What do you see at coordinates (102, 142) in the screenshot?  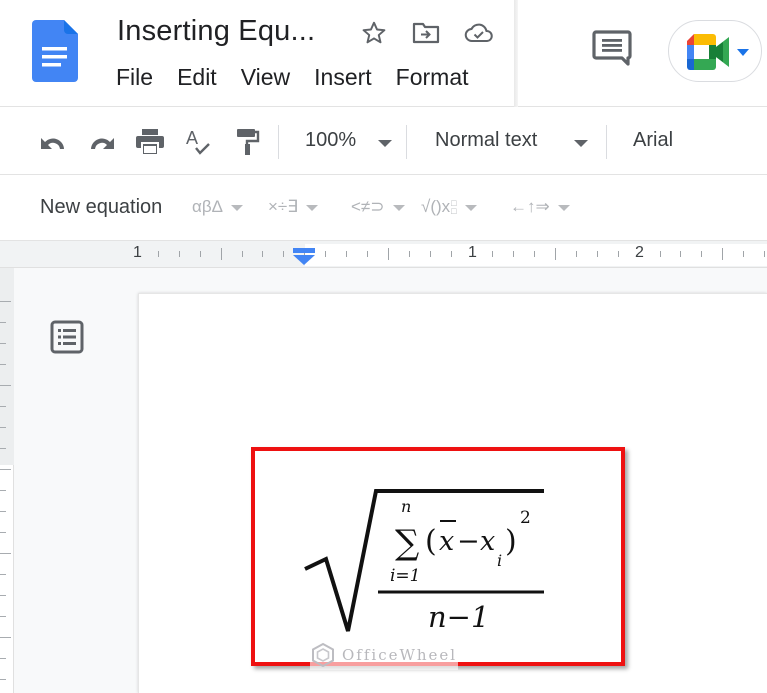 I see `redo-icon` at bounding box center [102, 142].